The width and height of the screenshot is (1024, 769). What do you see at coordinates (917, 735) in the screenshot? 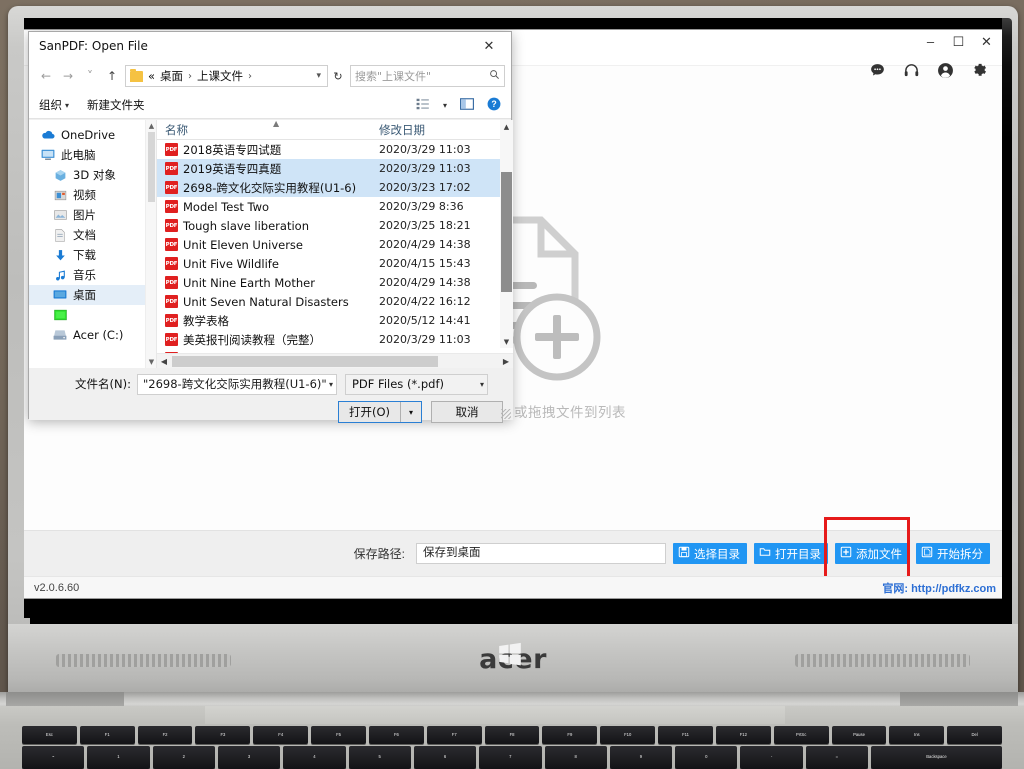
I see `key-ins: Ins` at bounding box center [917, 735].